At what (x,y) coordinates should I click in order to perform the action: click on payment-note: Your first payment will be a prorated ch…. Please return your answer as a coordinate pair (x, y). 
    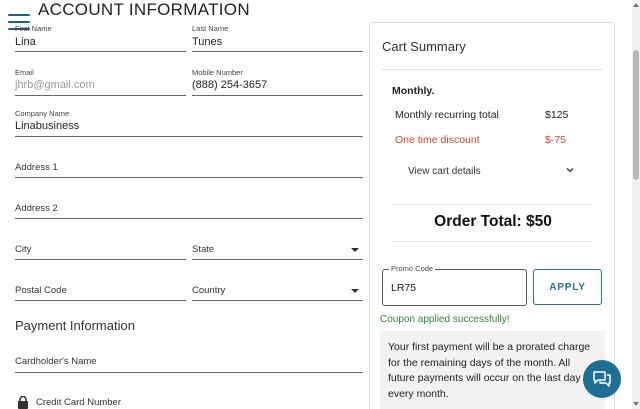
    Looking at the image, I should click on (492, 370).